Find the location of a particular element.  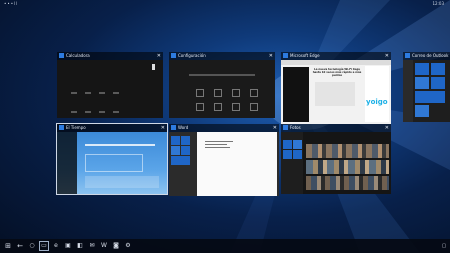

weather-icon is located at coordinates (61, 127).